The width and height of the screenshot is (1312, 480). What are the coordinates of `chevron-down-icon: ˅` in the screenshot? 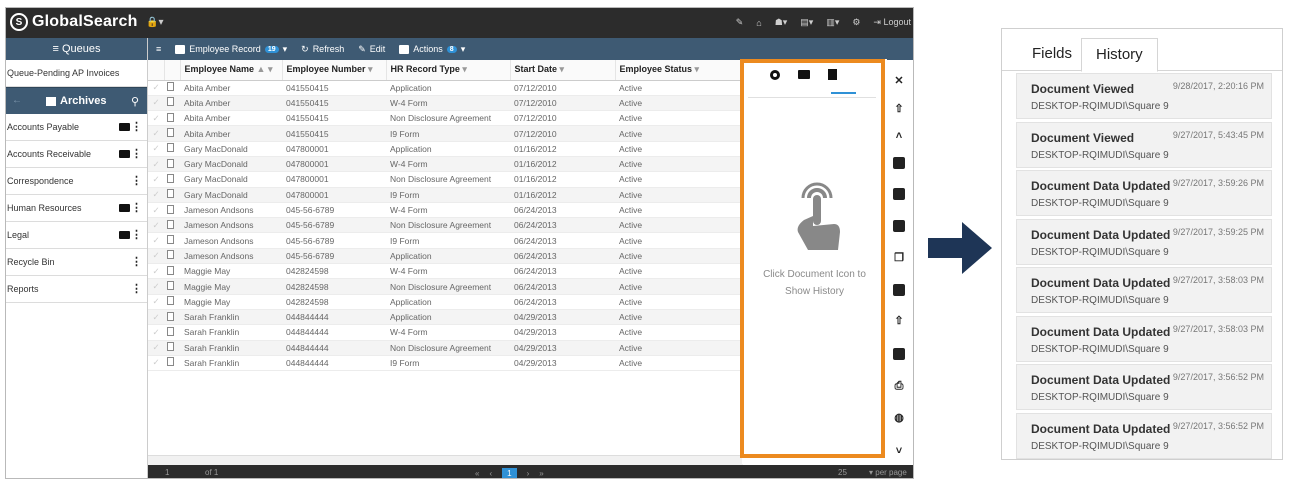 It's located at (899, 451).